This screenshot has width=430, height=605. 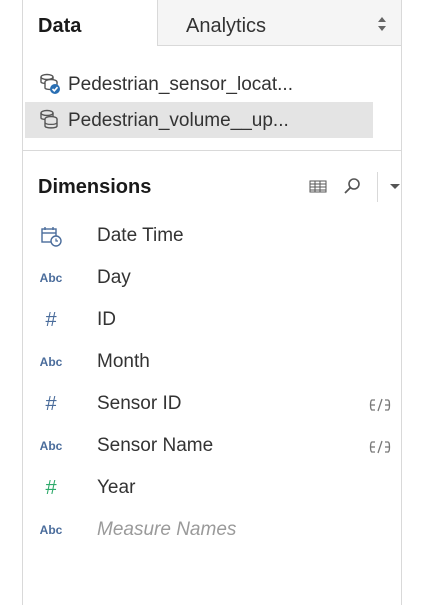 I want to click on tab-analytics: Analytics, so click(x=279, y=23).